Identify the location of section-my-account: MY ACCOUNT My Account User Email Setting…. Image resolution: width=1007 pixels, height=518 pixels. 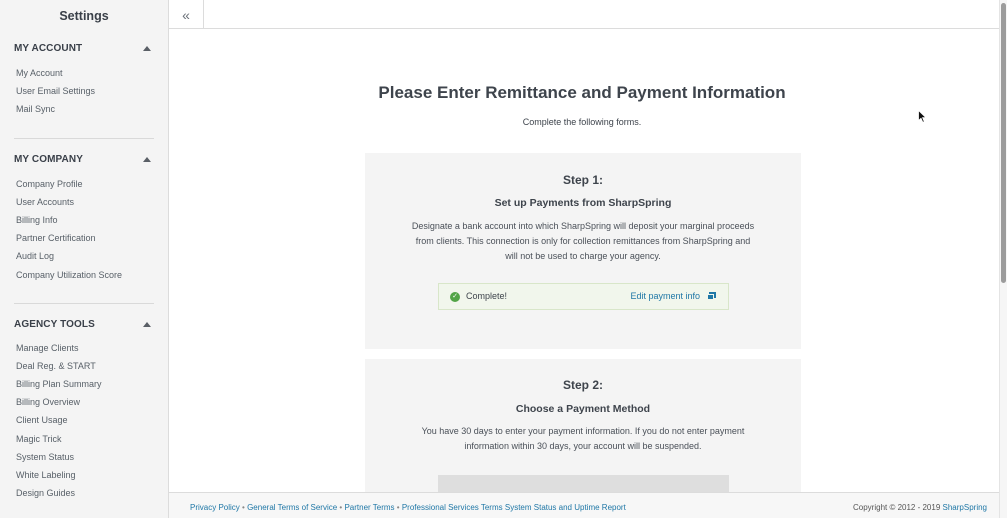
(84, 80).